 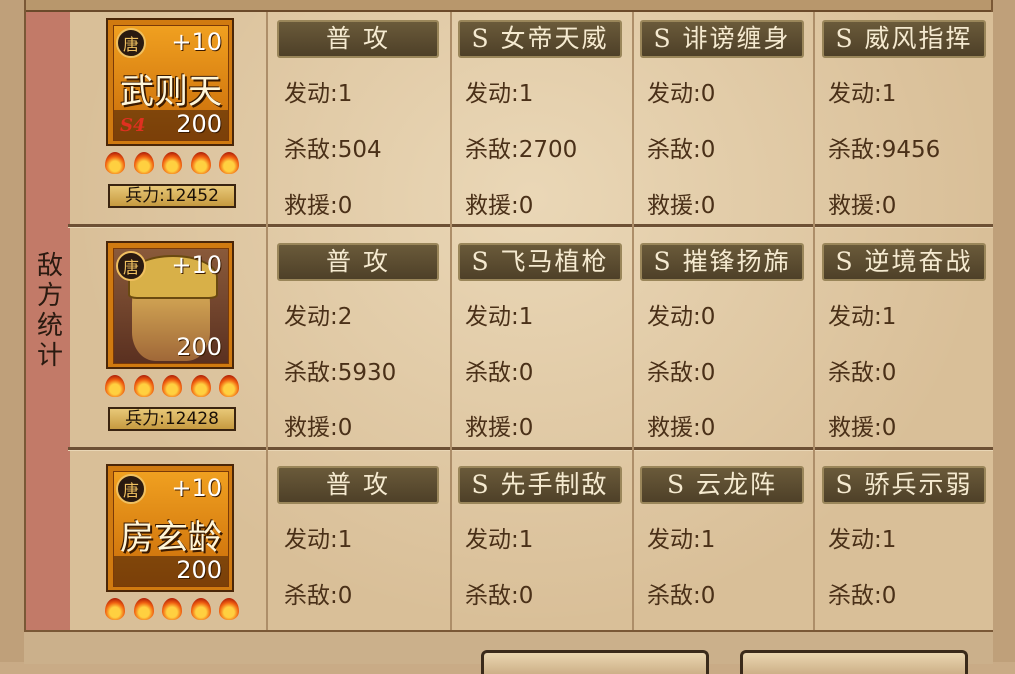 I want to click on skill-header: S 云龙阵, so click(x=722, y=485).